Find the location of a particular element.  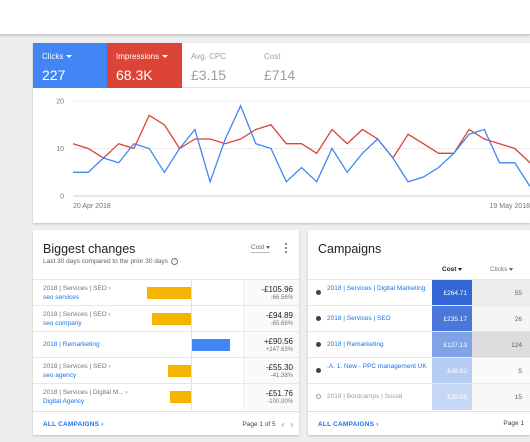

clicks-cell: 26 is located at coordinates (501, 319).